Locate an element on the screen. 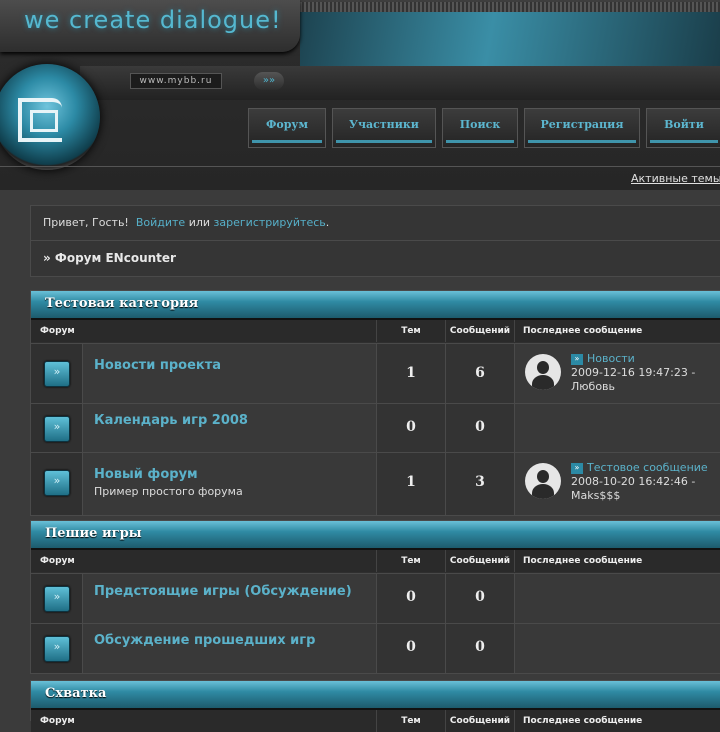 The height and width of the screenshot is (732, 720). divider is located at coordinates (375, 240).